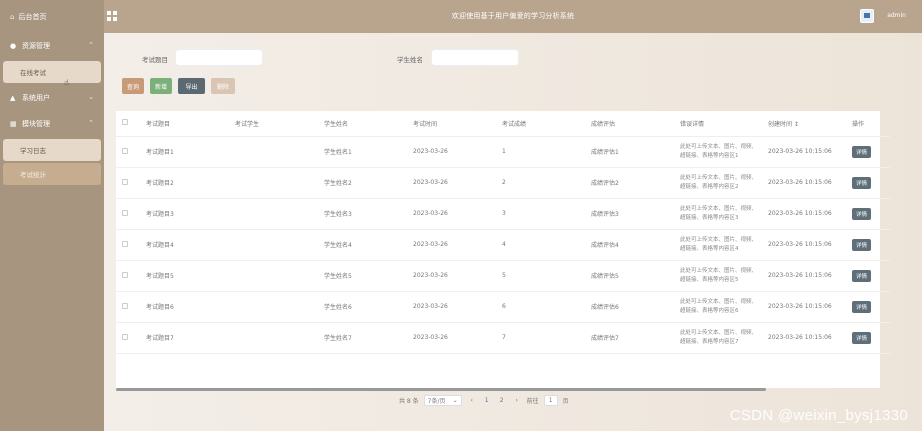 This screenshot has width=922, height=431. What do you see at coordinates (461, 16) in the screenshot?
I see `top-bar: ⌂ 后台首页 欢迎使用基于用户偏爱的学习分析系统 admin` at bounding box center [461, 16].